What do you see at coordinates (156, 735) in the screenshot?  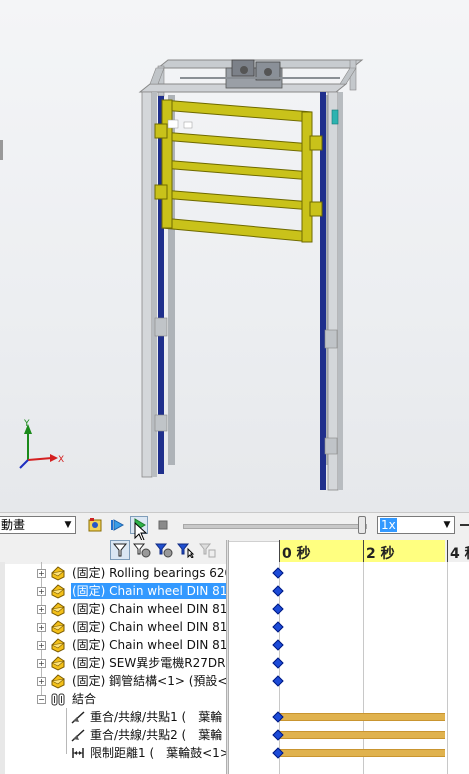 I see `tree-item-label: 重合/共線/共點2 ( 葉輪` at bounding box center [156, 735].